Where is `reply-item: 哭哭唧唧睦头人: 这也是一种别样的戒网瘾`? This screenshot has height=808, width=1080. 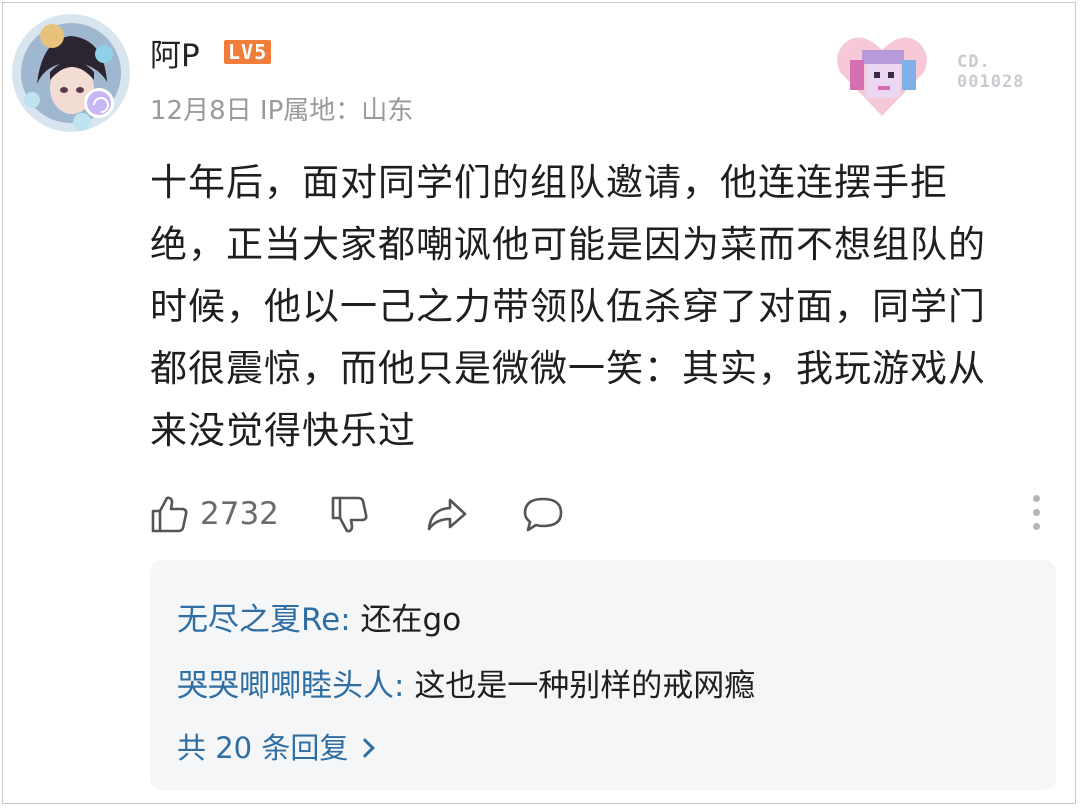 reply-item: 哭哭唧唧睦头人: 这也是一种别样的戒网瘾 is located at coordinates (466, 682).